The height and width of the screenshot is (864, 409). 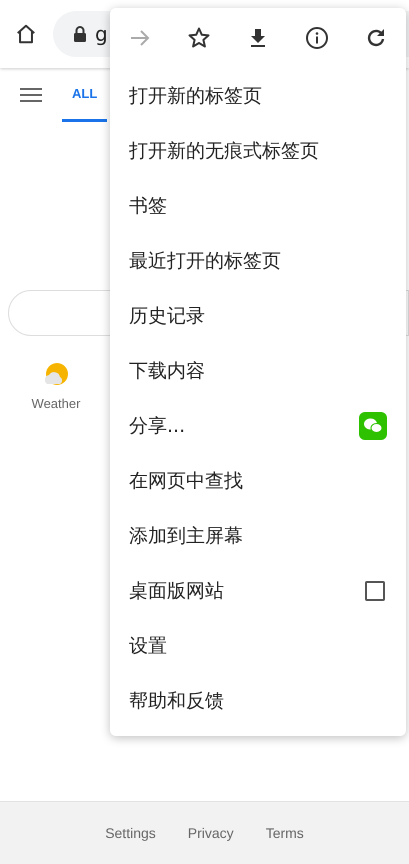 I want to click on menu-item: 下载内容, so click(x=258, y=370).